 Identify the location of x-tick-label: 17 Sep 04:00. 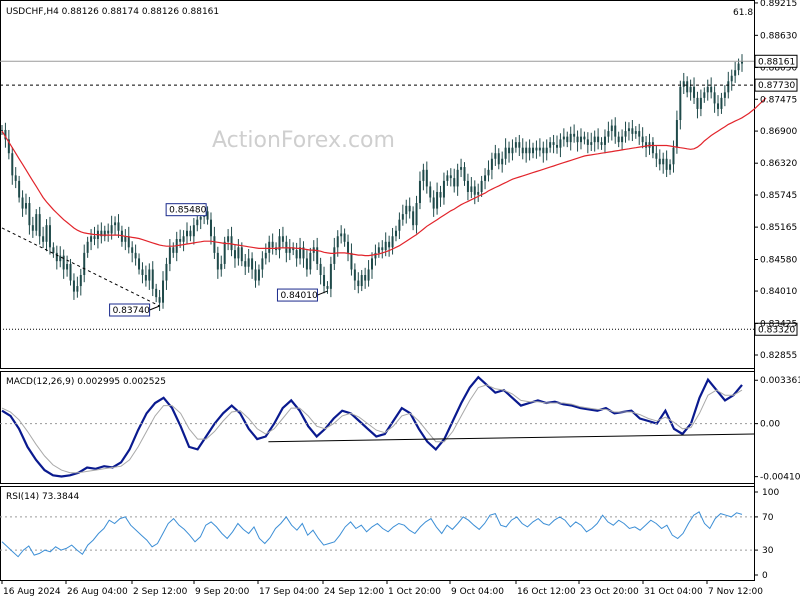
(289, 592).